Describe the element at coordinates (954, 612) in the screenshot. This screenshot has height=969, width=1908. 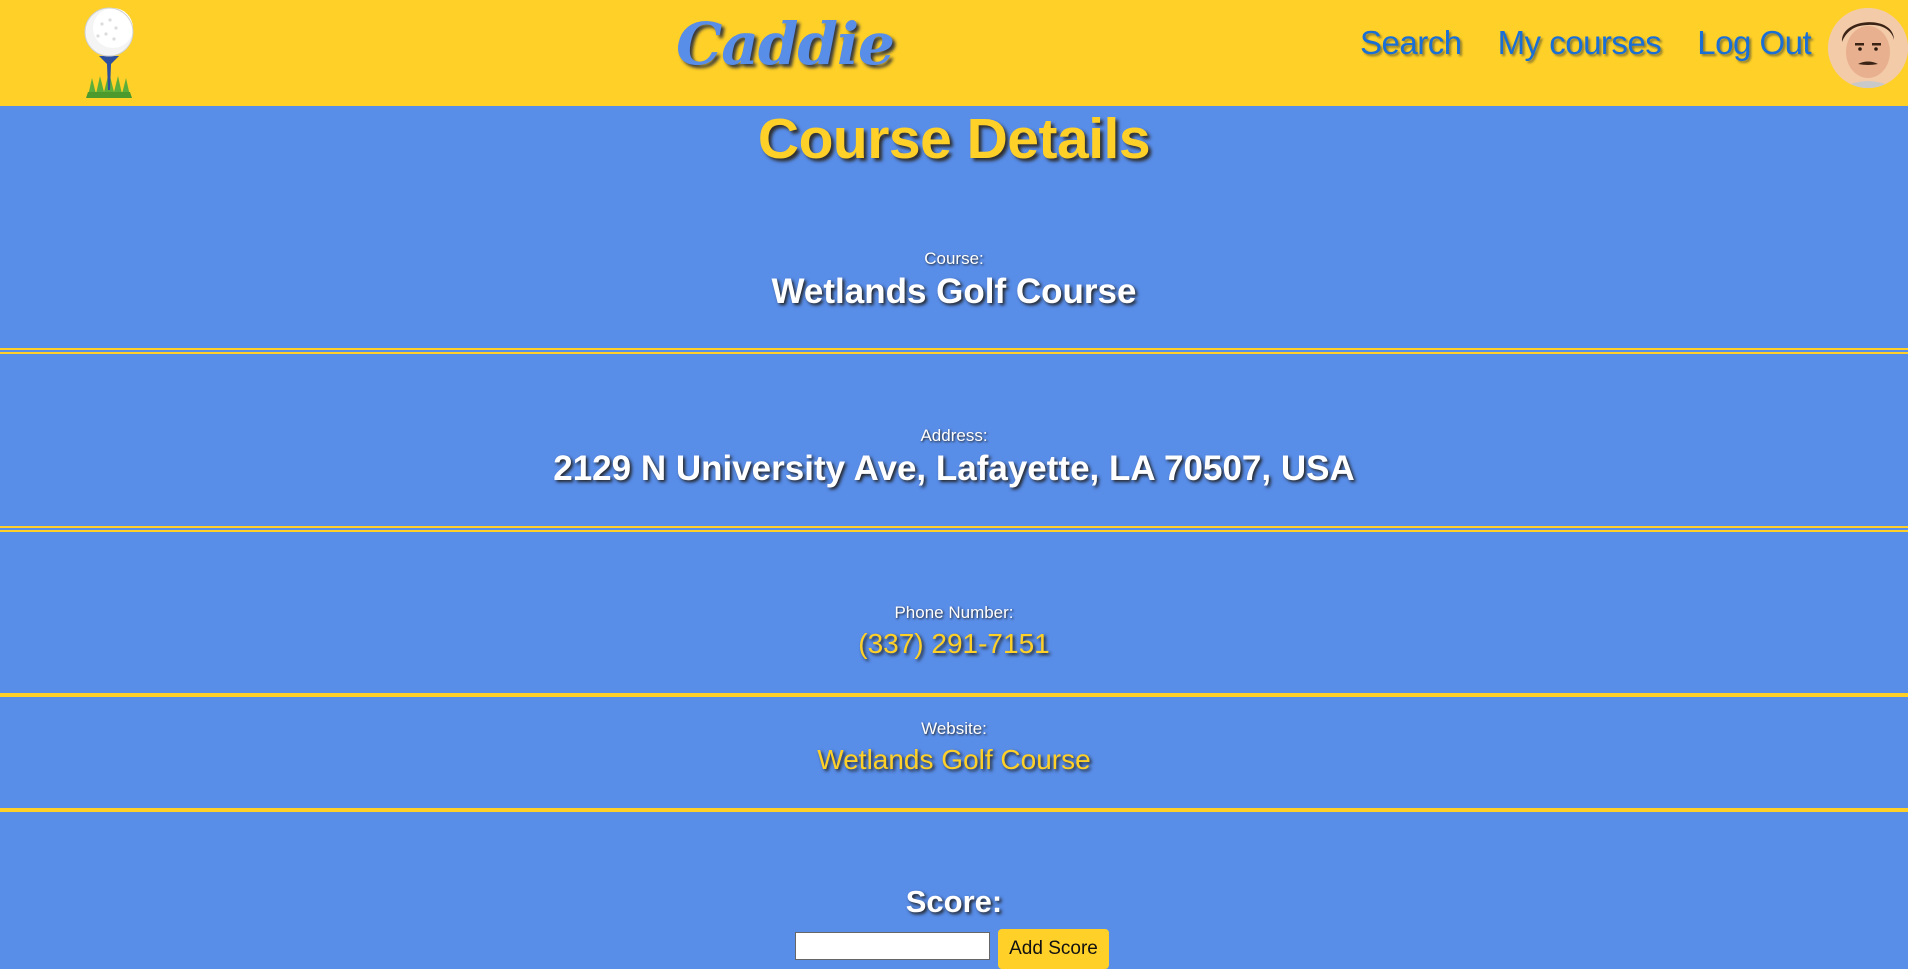
I see `phone-label: Phone Number:` at that location.